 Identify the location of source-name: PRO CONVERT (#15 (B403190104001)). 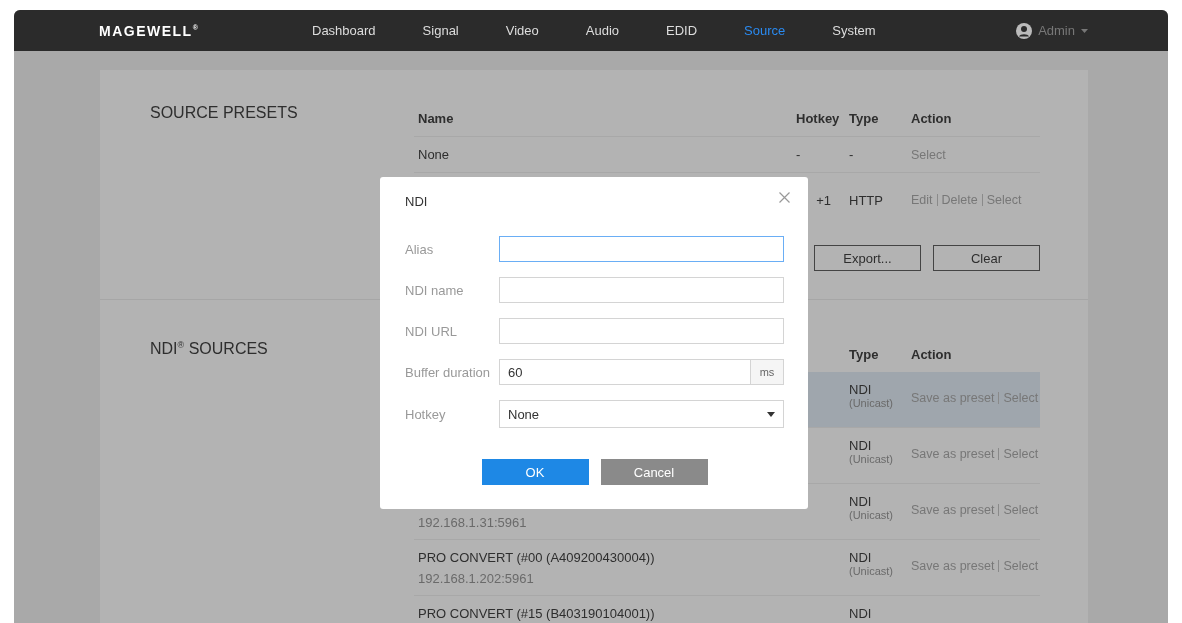
(537, 614).